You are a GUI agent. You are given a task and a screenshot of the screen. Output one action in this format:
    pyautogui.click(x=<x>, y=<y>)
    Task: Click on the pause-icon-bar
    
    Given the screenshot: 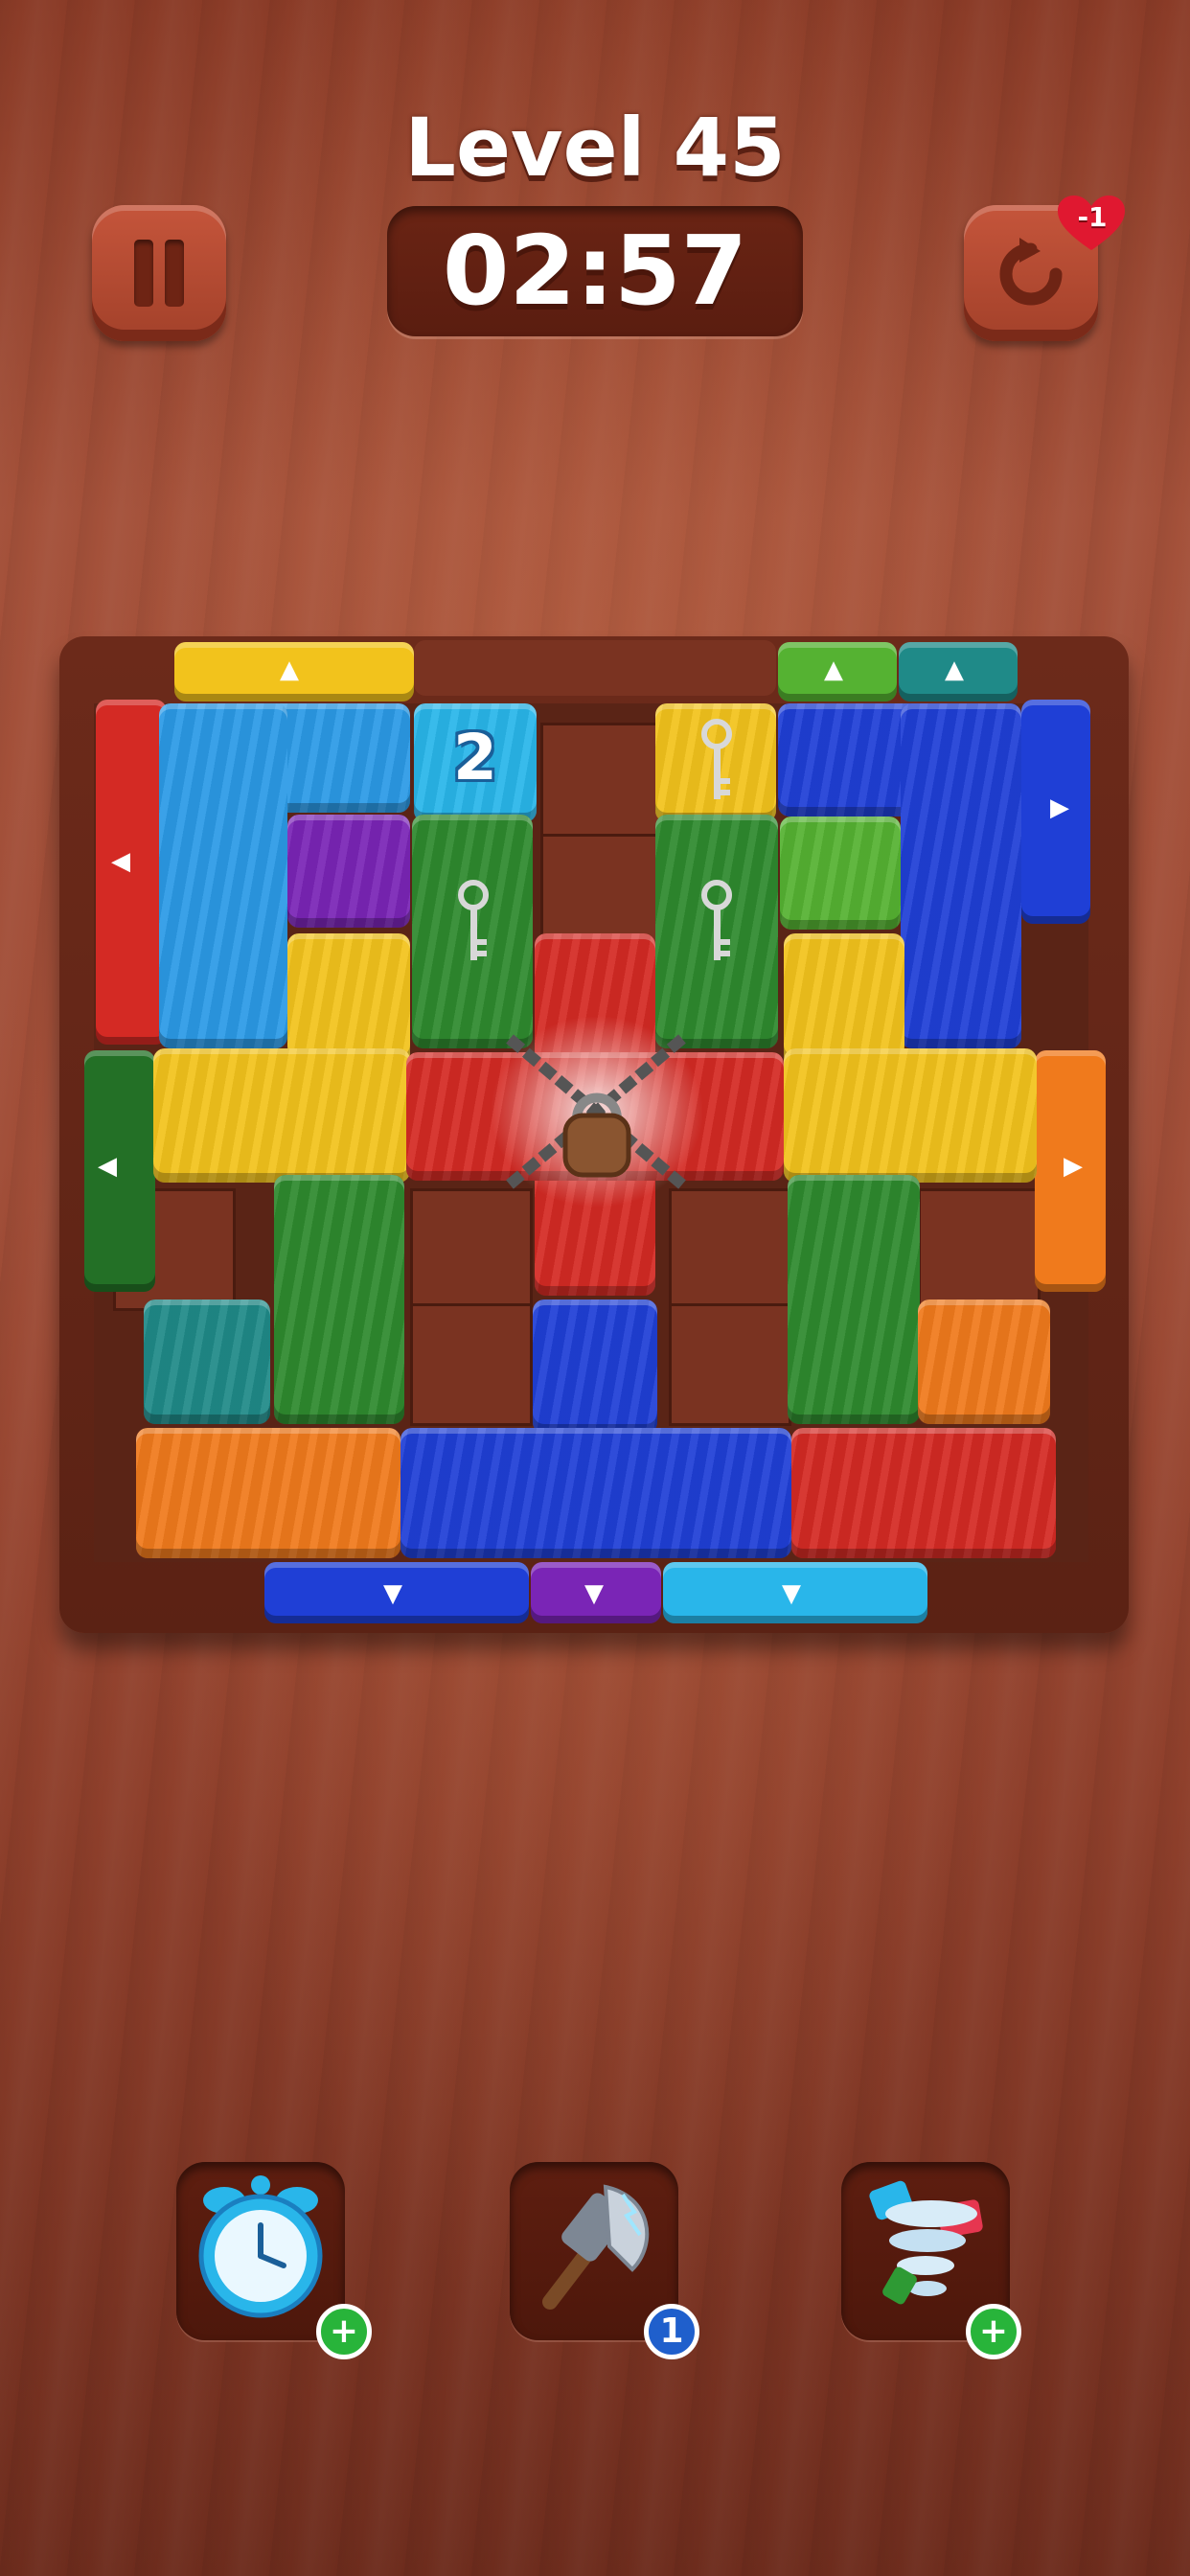 What is the action you would take?
    pyautogui.click(x=175, y=273)
    